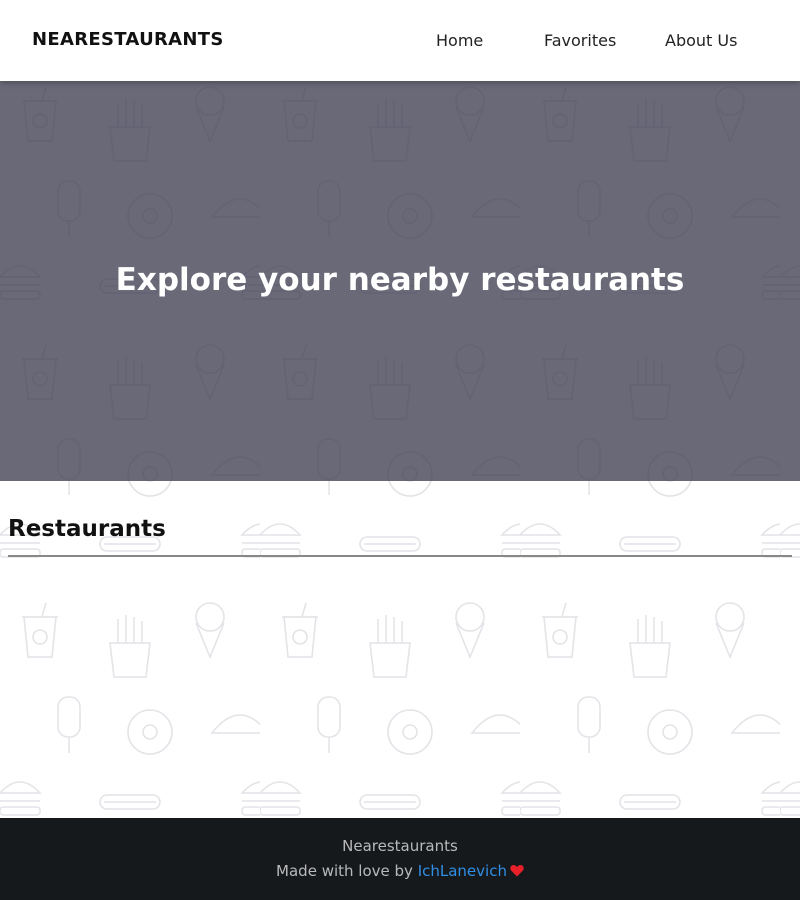  Describe the element at coordinates (400, 846) in the screenshot. I see `footer-brand: Nearestaurants` at that location.